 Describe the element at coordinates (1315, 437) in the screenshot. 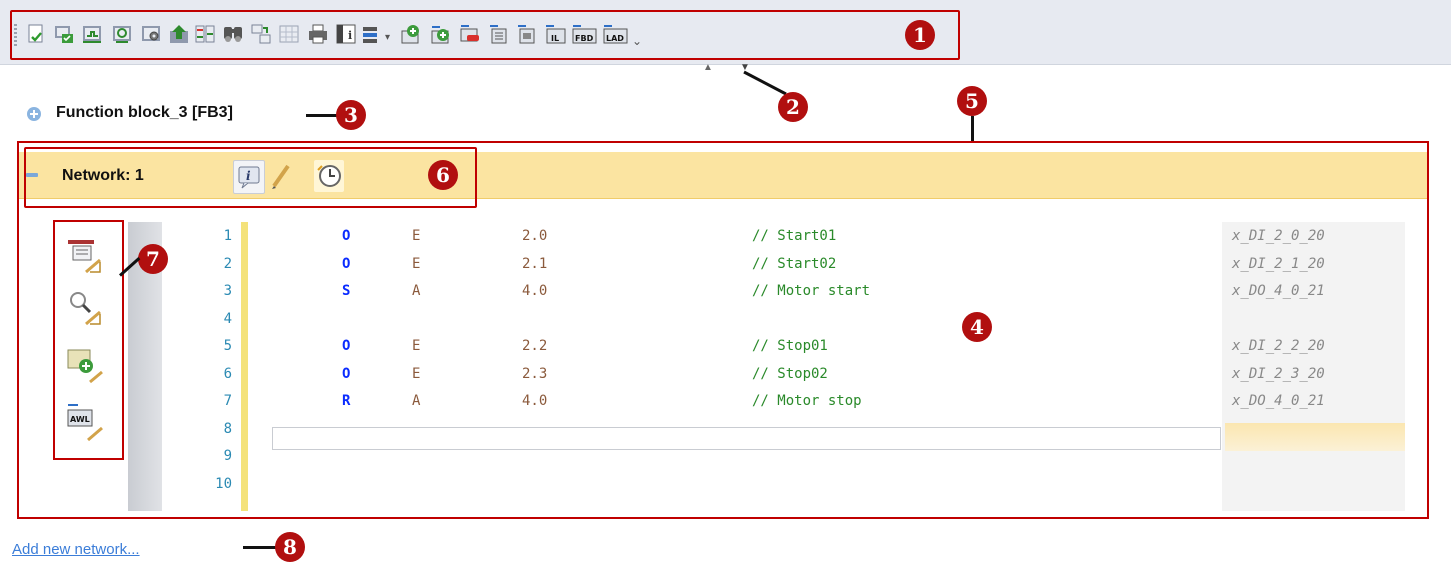

I see `current-line-highlight` at that location.